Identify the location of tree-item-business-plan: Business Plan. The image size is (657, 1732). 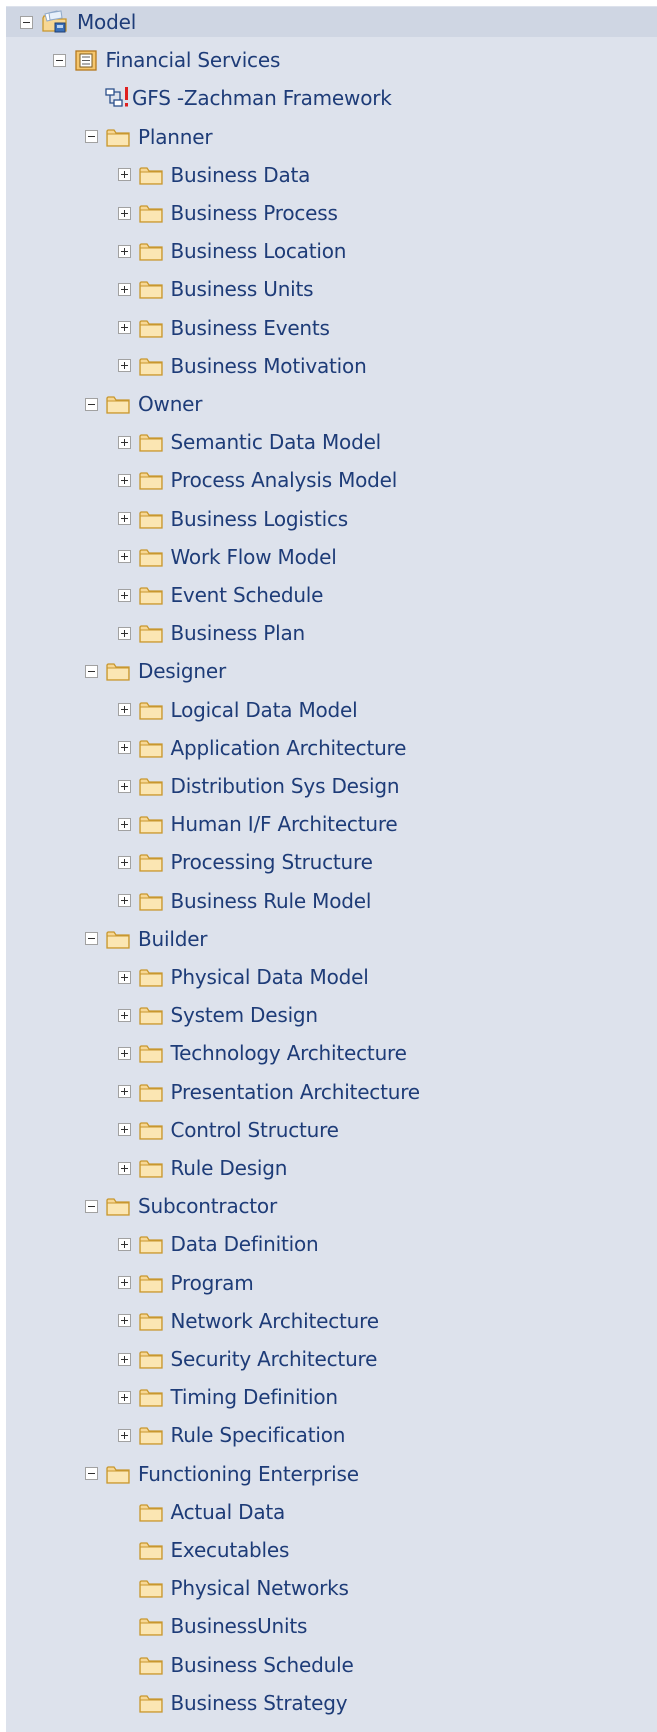
(331, 633).